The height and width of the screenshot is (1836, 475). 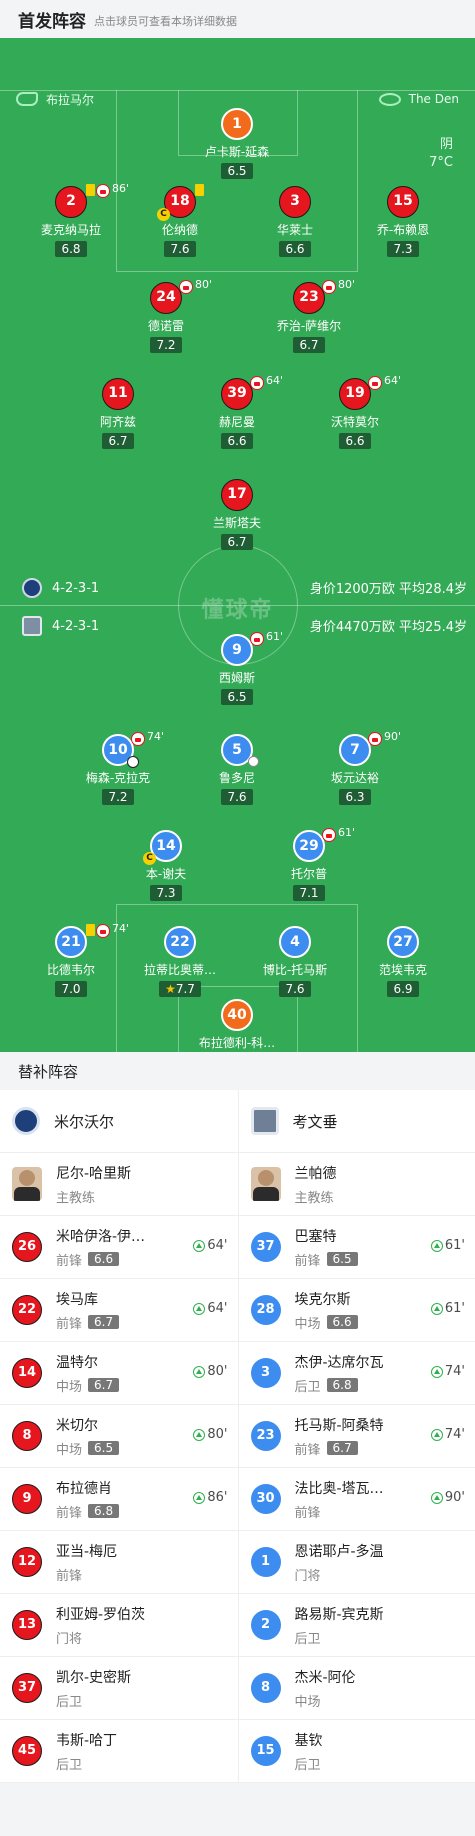 What do you see at coordinates (295, 221) in the screenshot?
I see `home-player-3: 3 华莱士 6.6` at bounding box center [295, 221].